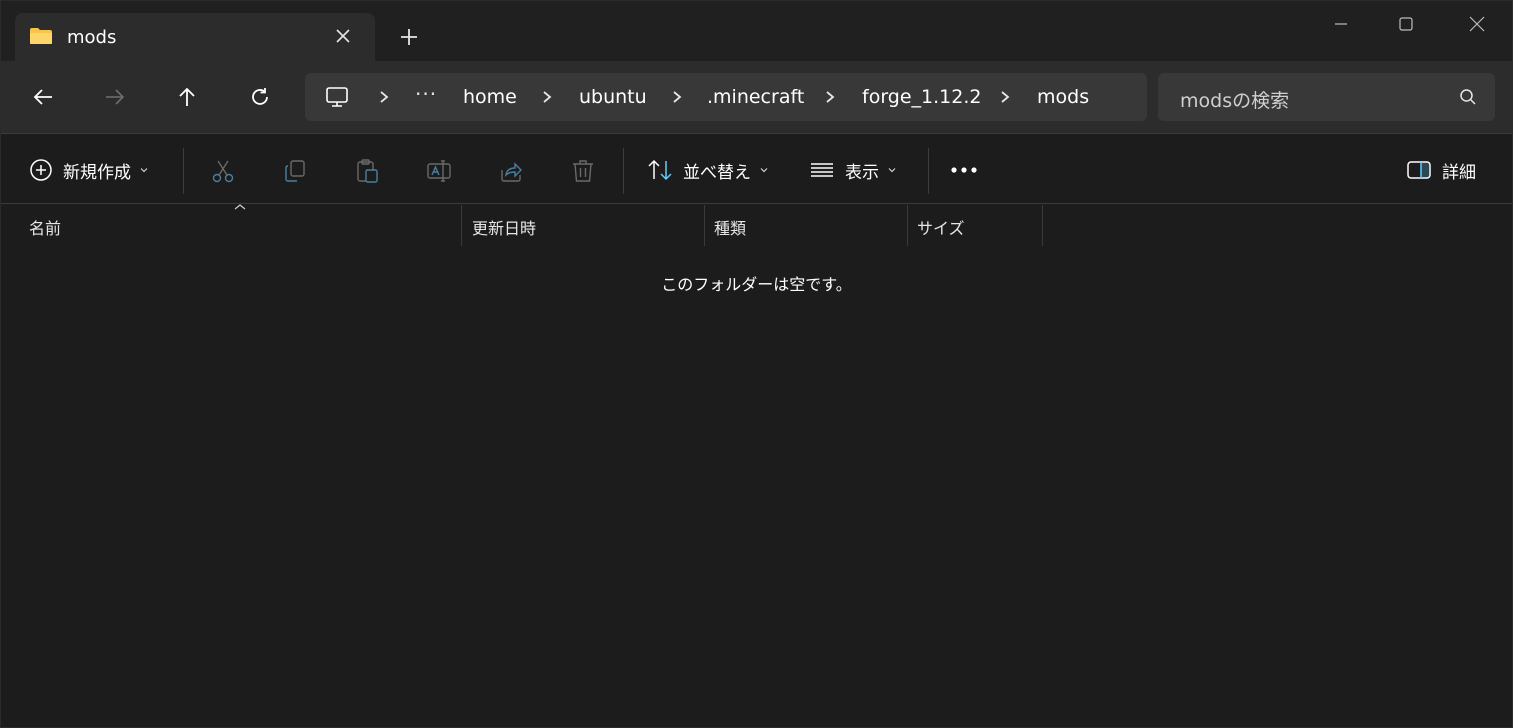  What do you see at coordinates (260, 97) in the screenshot?
I see `refresh-icon` at bounding box center [260, 97].